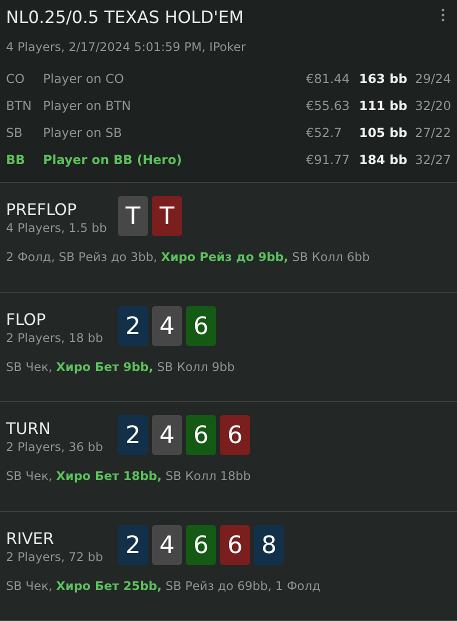 This screenshot has width=457, height=621. What do you see at coordinates (19, 106) in the screenshot?
I see `player-position: BTN` at bounding box center [19, 106].